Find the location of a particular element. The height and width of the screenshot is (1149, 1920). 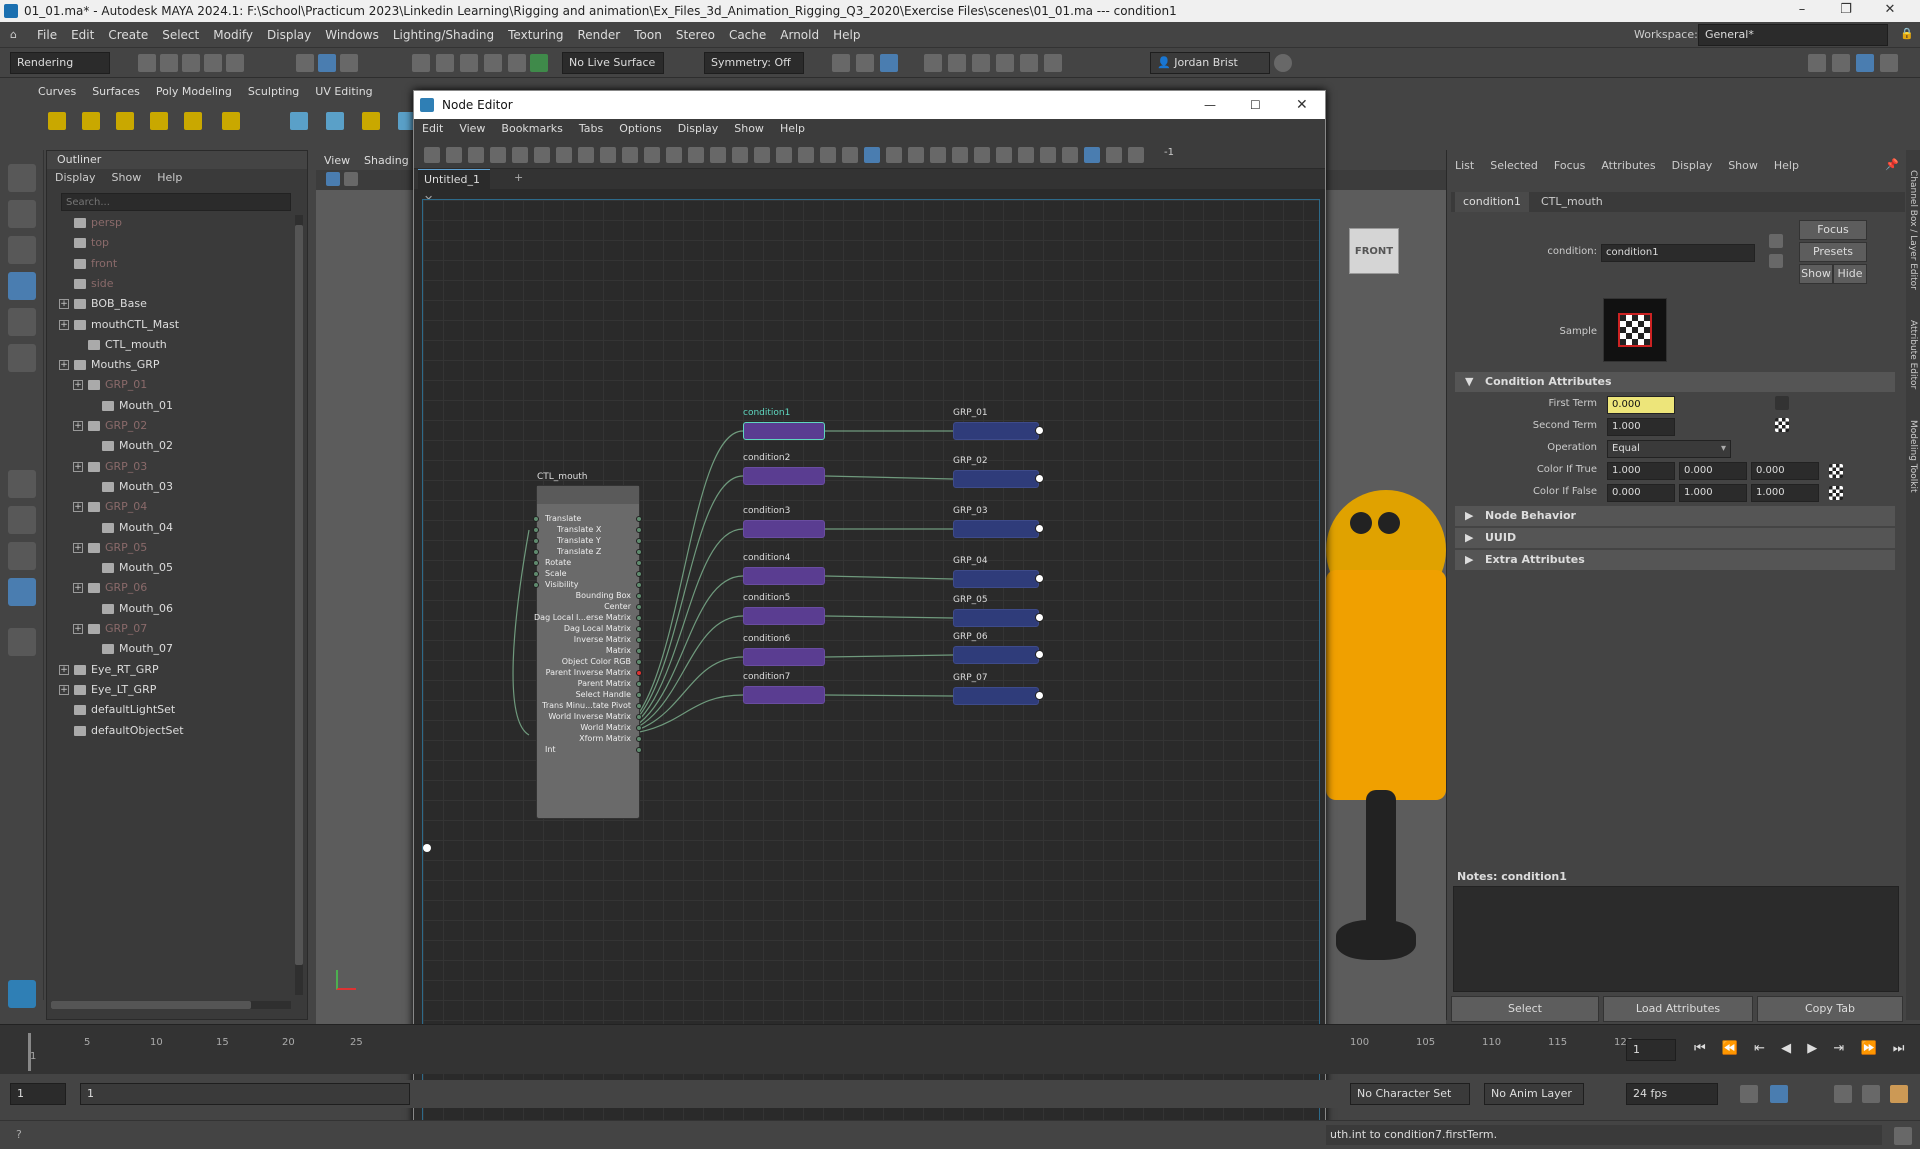

light-editor-icon is located at coordinates (1029, 63).